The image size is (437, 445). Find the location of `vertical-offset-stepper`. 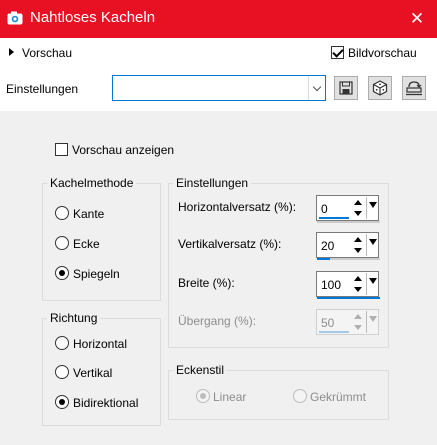

vertical-offset-stepper is located at coordinates (357, 245).